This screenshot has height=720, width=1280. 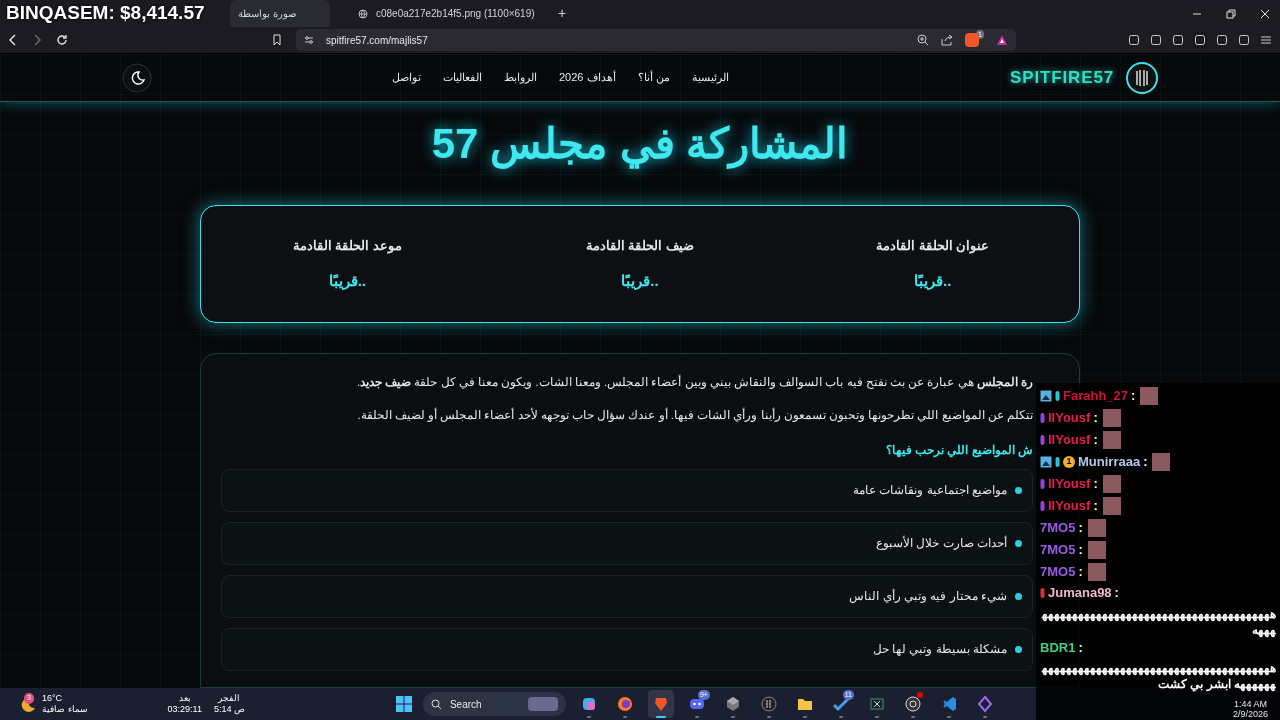 What do you see at coordinates (660, 704) in the screenshot?
I see `taskbar-app-button` at bounding box center [660, 704].